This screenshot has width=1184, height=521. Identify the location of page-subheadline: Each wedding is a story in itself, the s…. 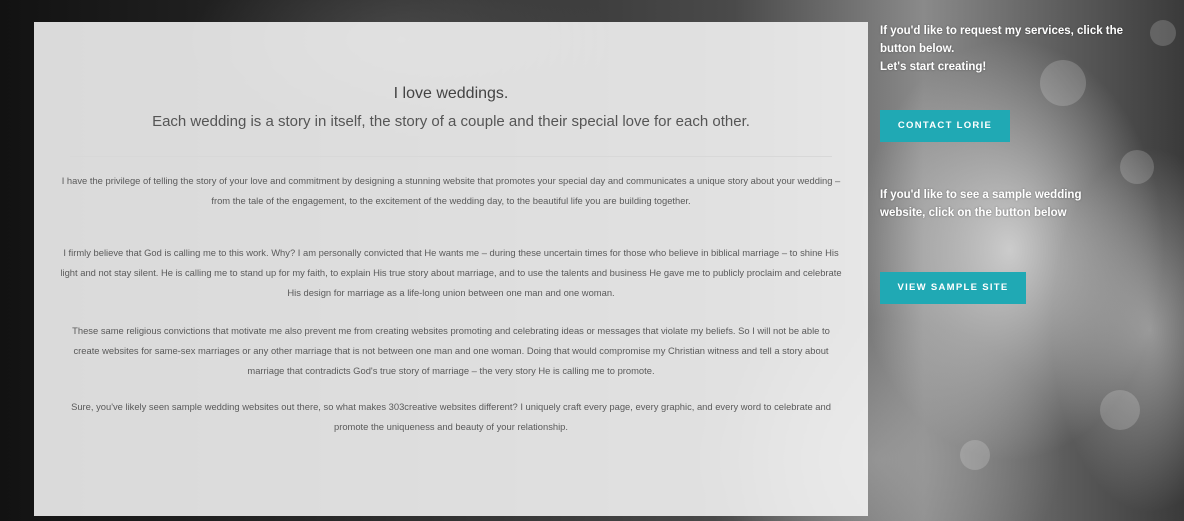
(451, 121).